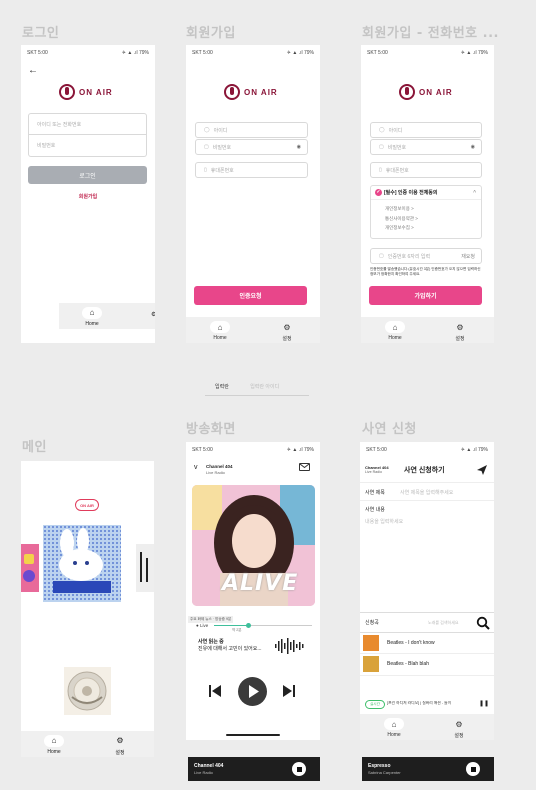 The height and width of the screenshot is (790, 536). What do you see at coordinates (33, 70) in the screenshot?
I see `back-arrow-icon: ←` at bounding box center [33, 70].